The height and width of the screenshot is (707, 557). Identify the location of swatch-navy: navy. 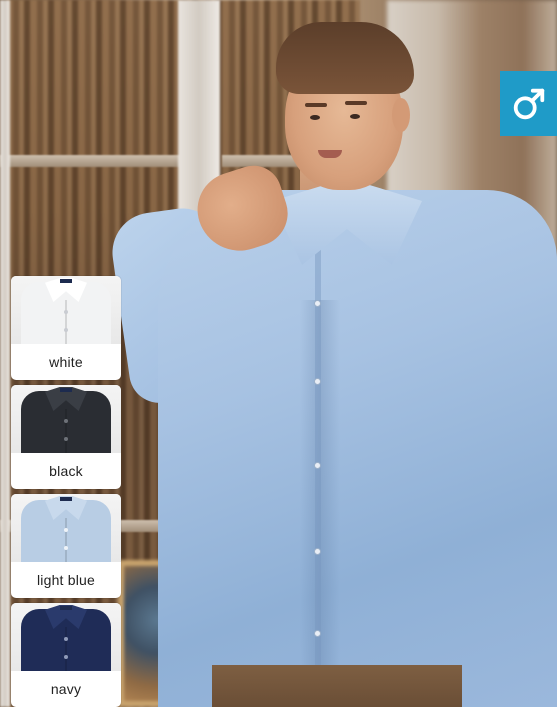
(66, 655).